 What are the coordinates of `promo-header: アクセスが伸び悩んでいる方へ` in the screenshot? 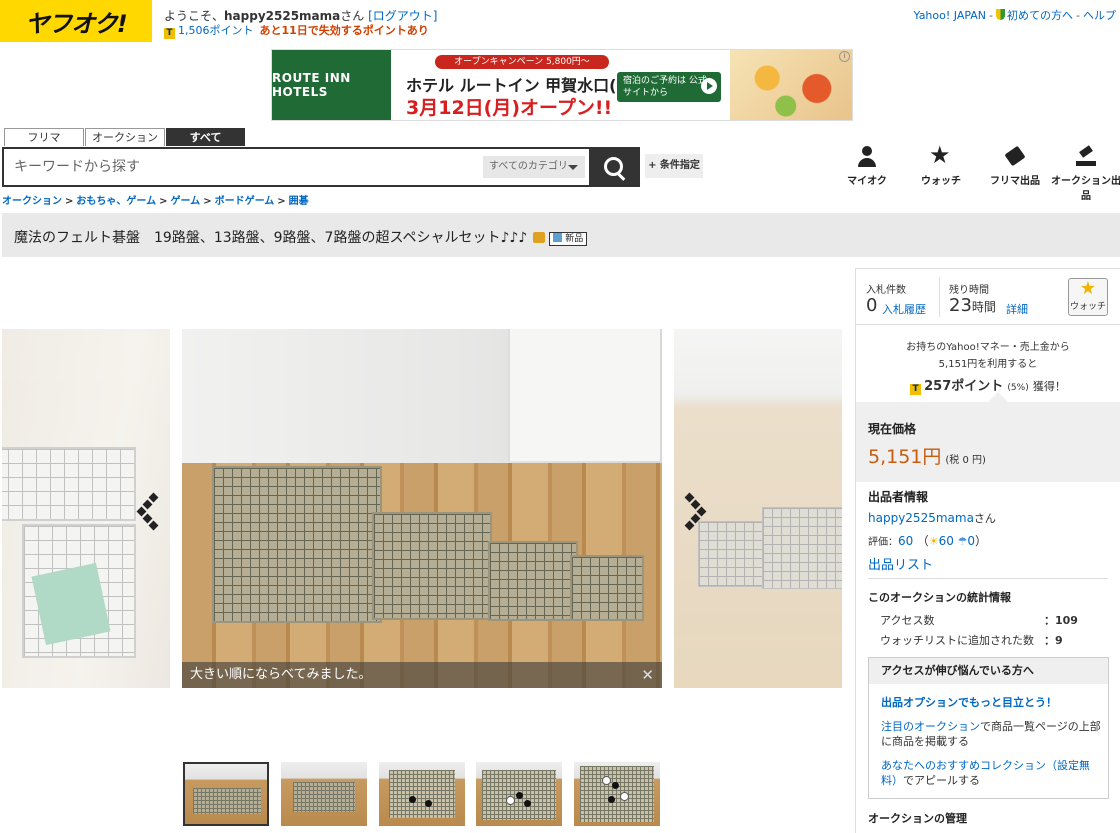 It's located at (988, 671).